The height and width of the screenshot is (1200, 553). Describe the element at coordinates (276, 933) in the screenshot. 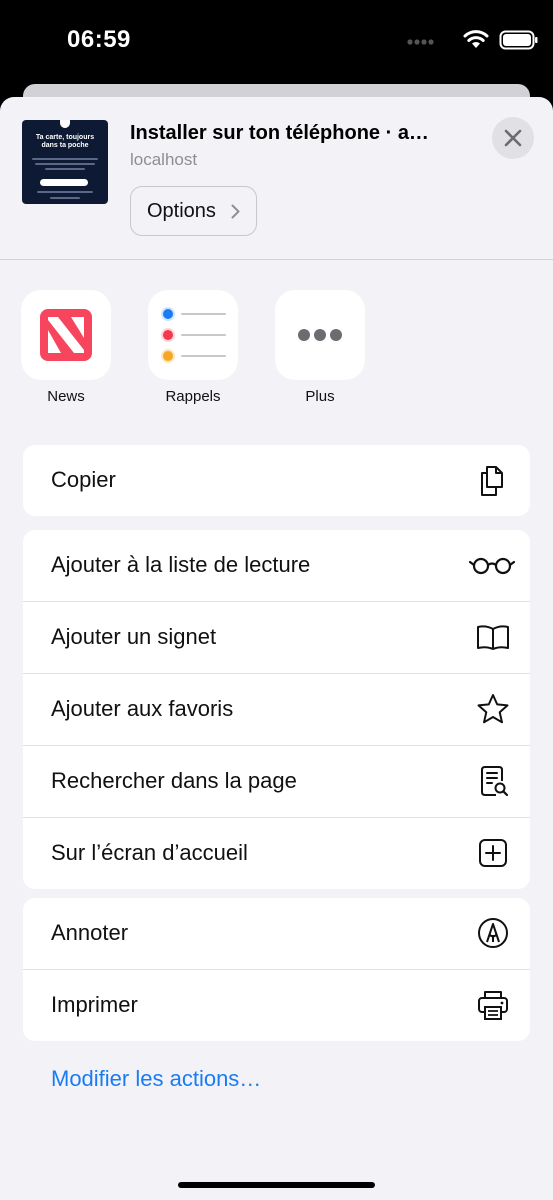

I see `action-markup: Annoter` at that location.